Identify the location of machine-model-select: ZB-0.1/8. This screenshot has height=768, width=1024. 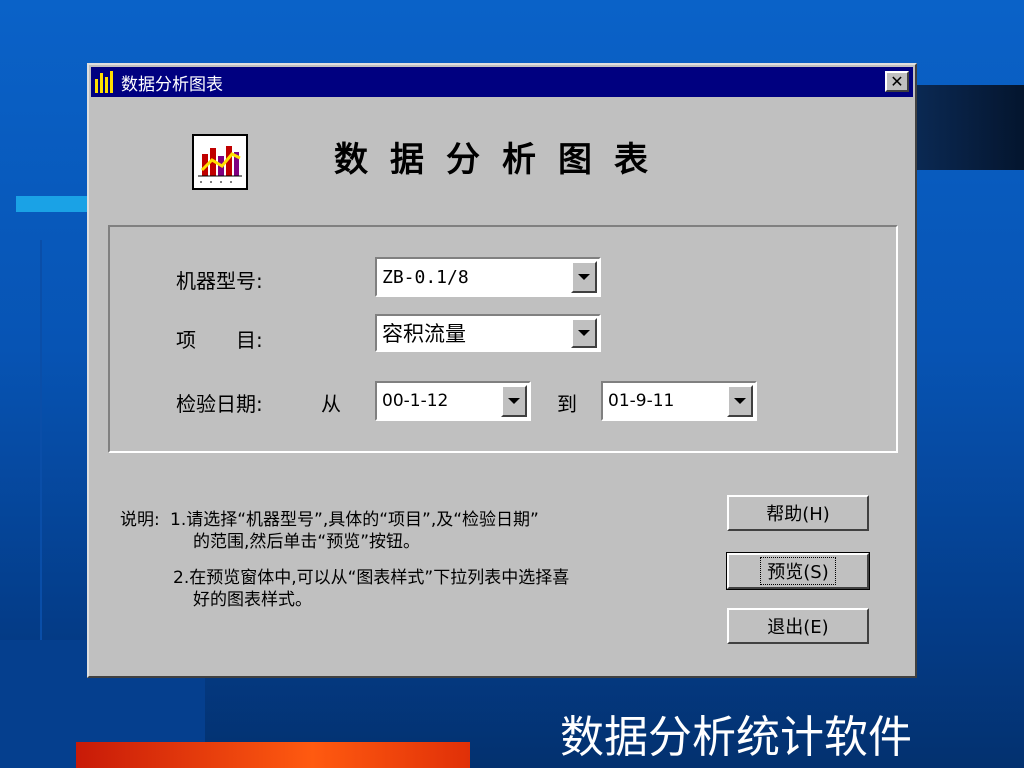
(488, 277).